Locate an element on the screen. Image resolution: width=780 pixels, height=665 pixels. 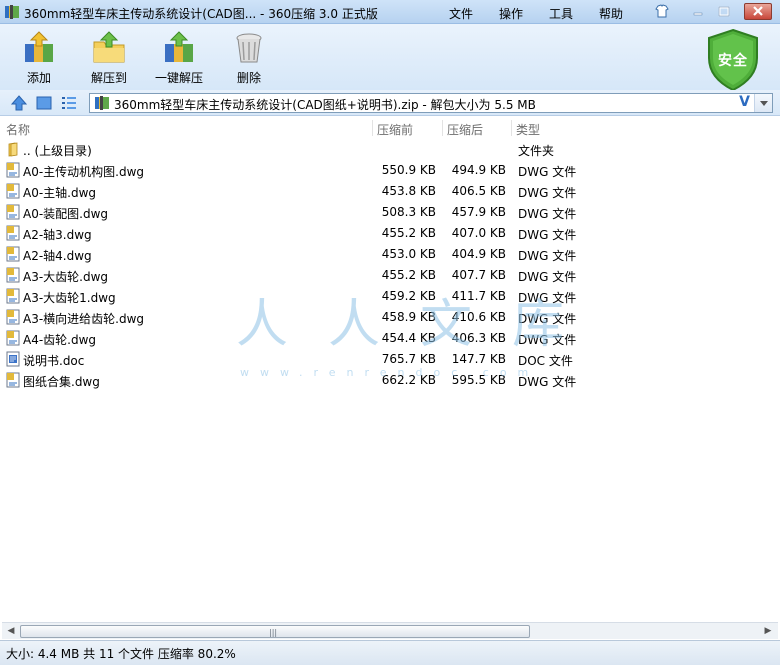
file-row: A3-大齿轮1.dwg 459.2 KB 411.7 KB DWG 文件 is located at coordinates (300, 296).